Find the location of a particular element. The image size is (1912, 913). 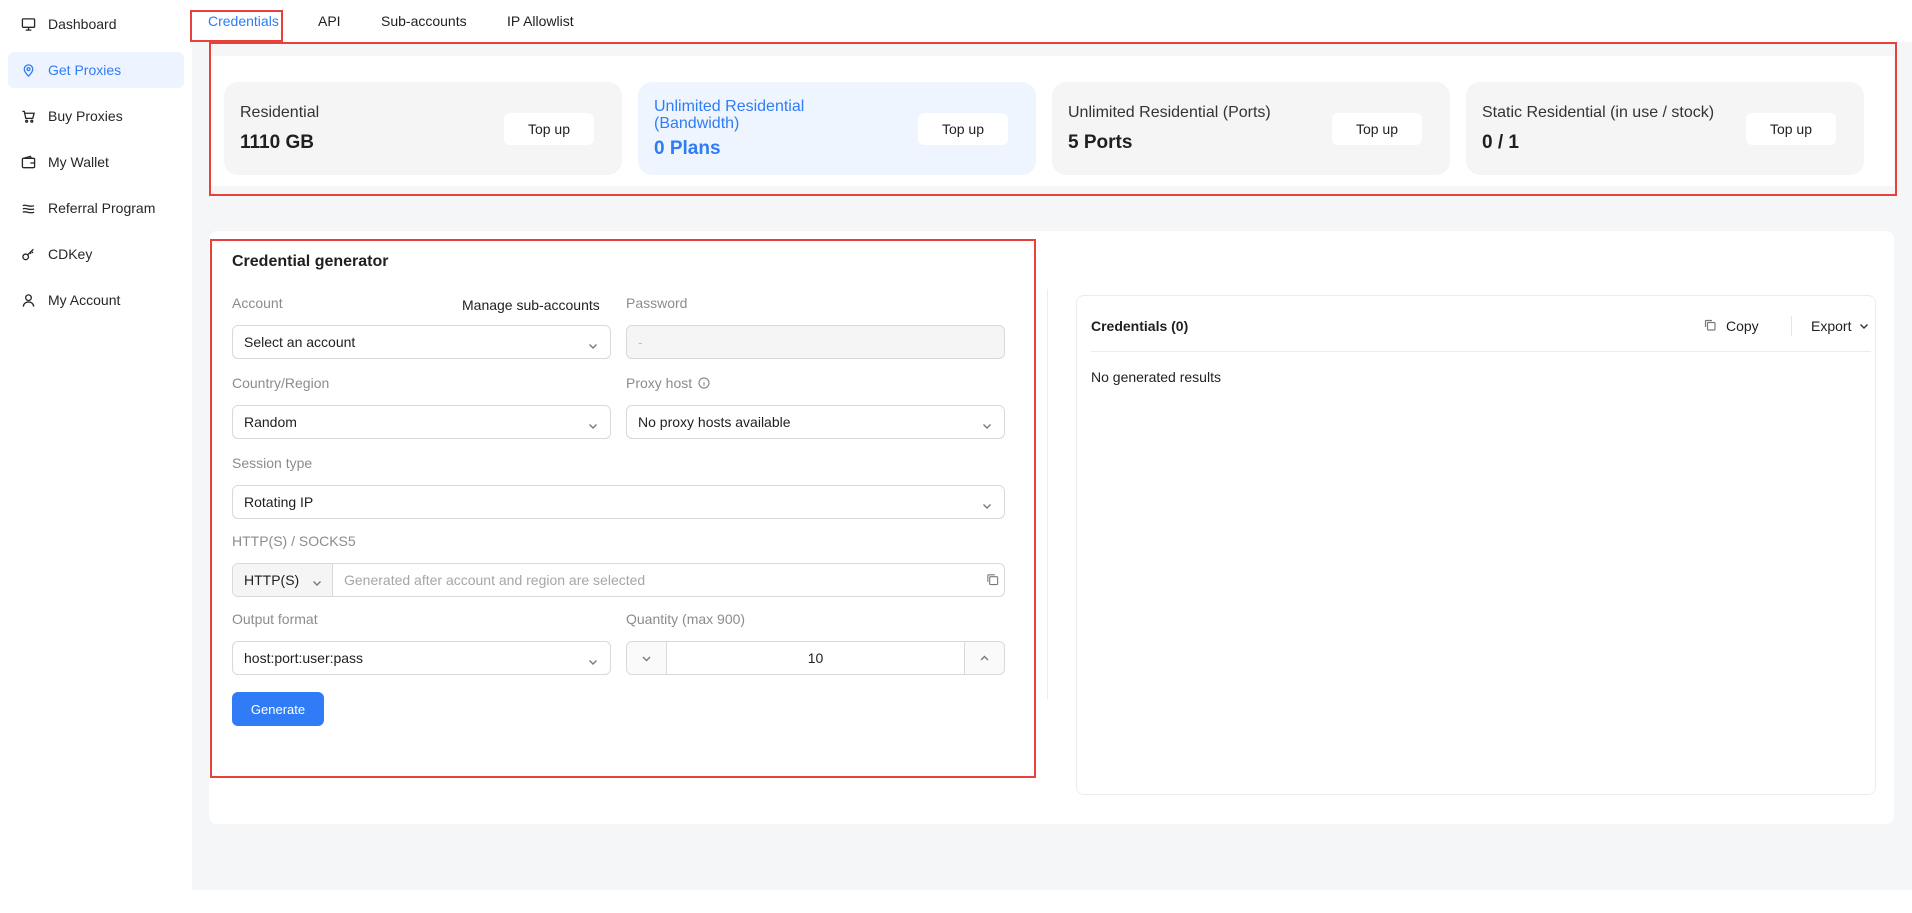

password-value: - is located at coordinates (640, 342).